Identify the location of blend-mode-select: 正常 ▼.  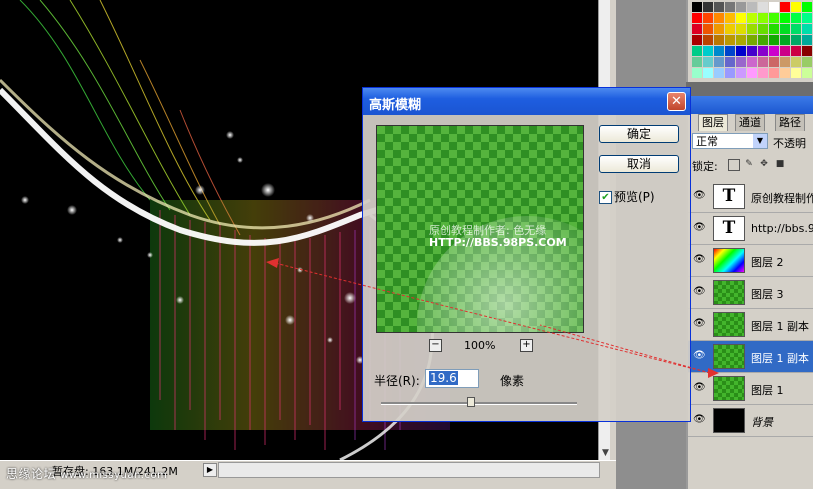
(730, 141).